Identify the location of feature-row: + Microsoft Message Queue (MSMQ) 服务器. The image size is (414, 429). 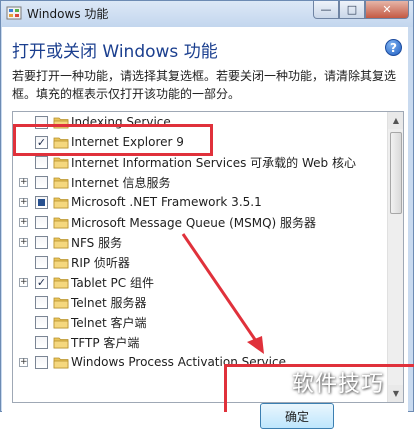
(200, 222).